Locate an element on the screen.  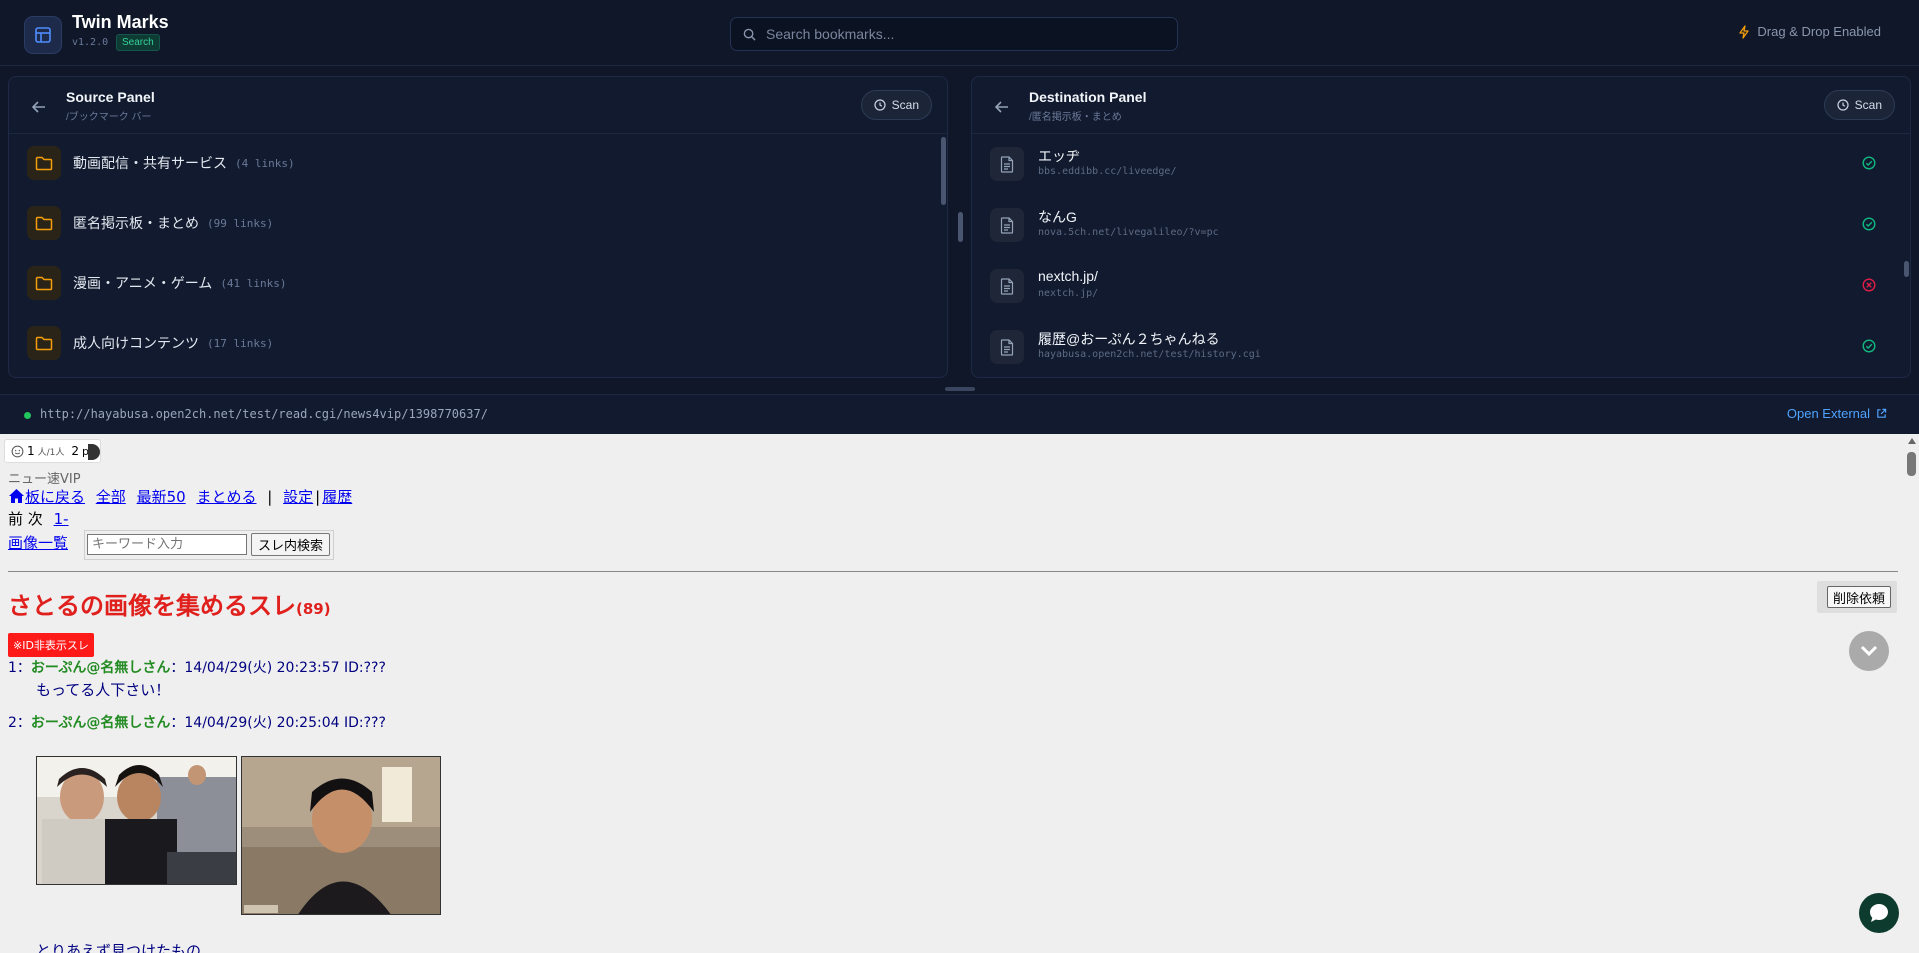
search-input is located at coordinates (961, 34).